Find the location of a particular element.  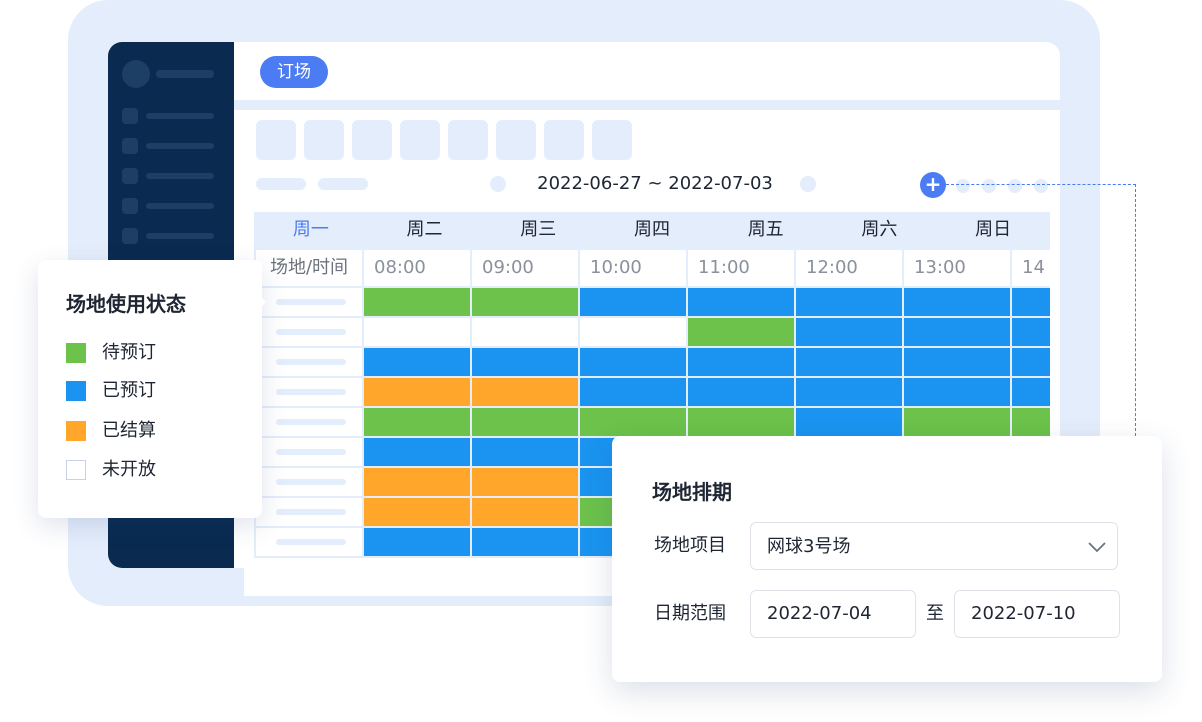

weekday-header: 周一 周二 周三 周四 周五 周六 周日 is located at coordinates (652, 230).